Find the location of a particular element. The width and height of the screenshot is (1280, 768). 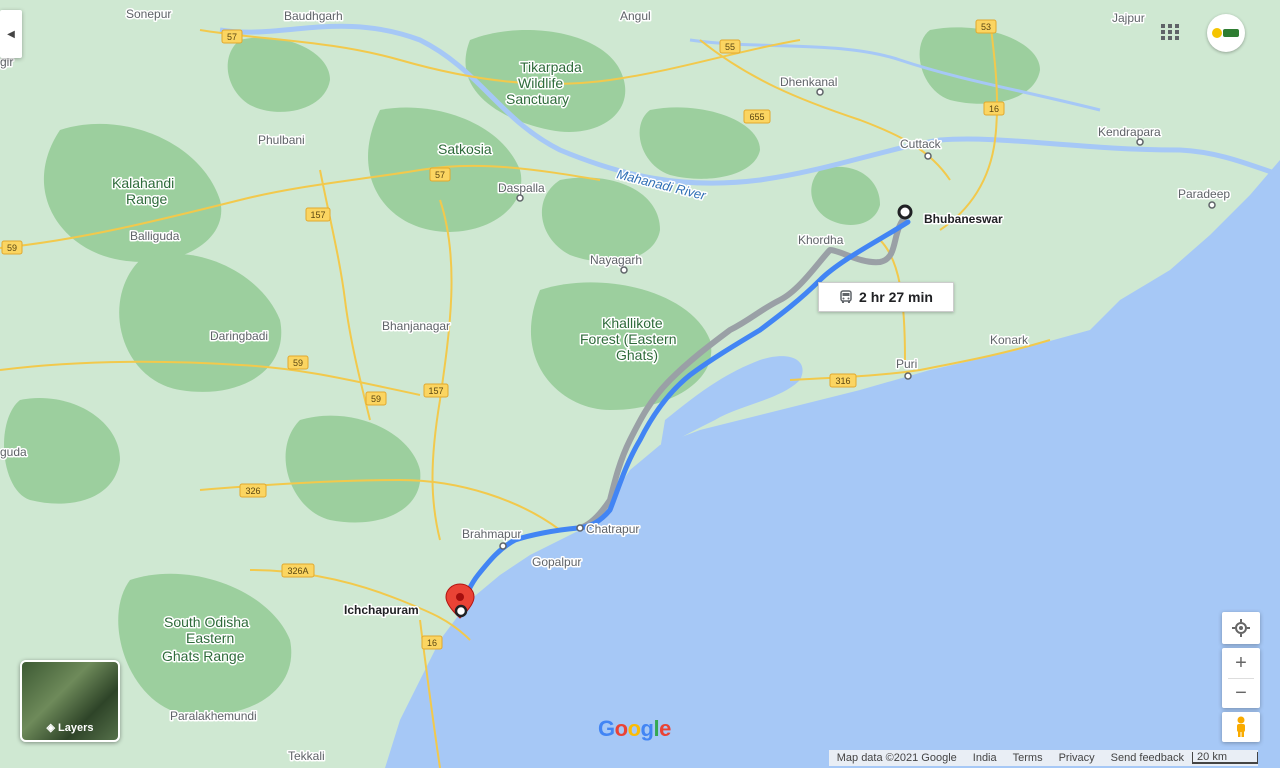

svg-text: 316 is located at coordinates (842, 381).